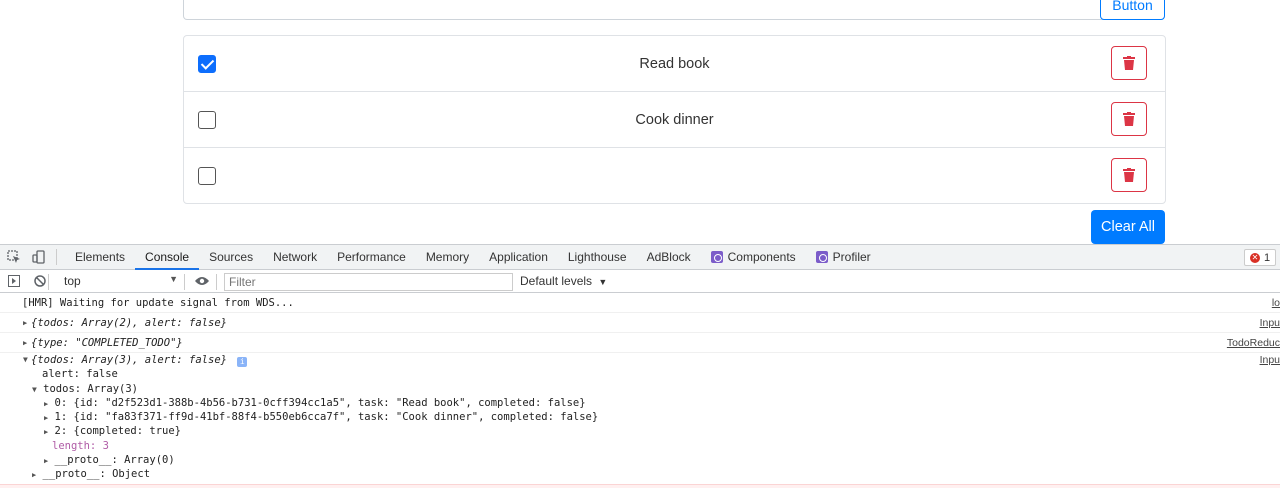 This screenshot has height=488, width=1280. Describe the element at coordinates (651, 389) in the screenshot. I see `object-property: ▼ todos: Array(3)` at that location.